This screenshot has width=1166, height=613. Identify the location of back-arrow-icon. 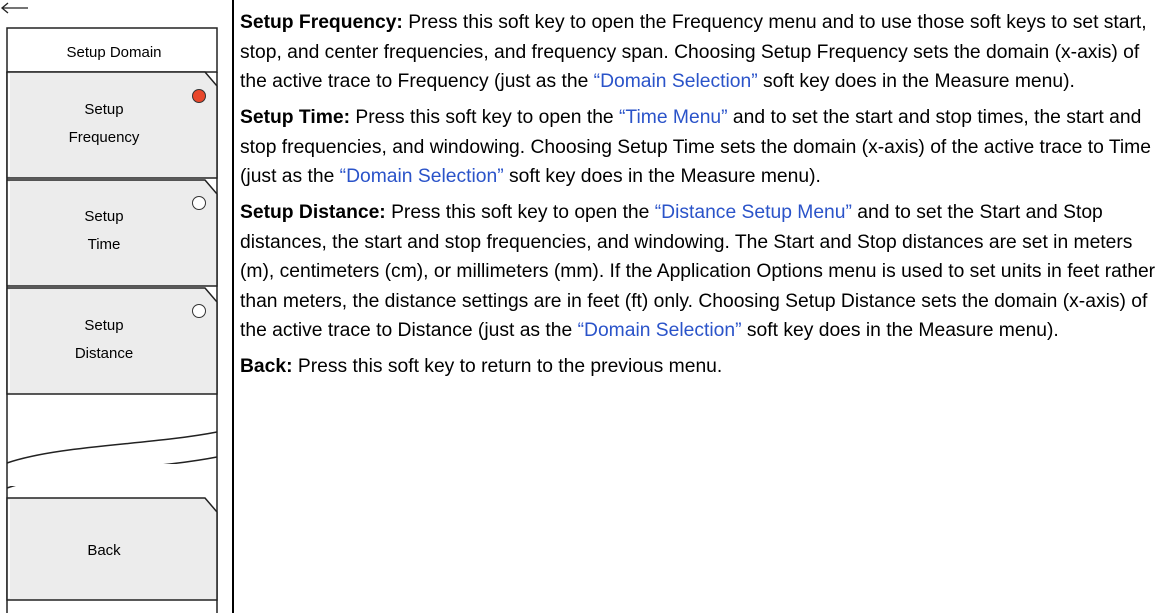
(14, 8).